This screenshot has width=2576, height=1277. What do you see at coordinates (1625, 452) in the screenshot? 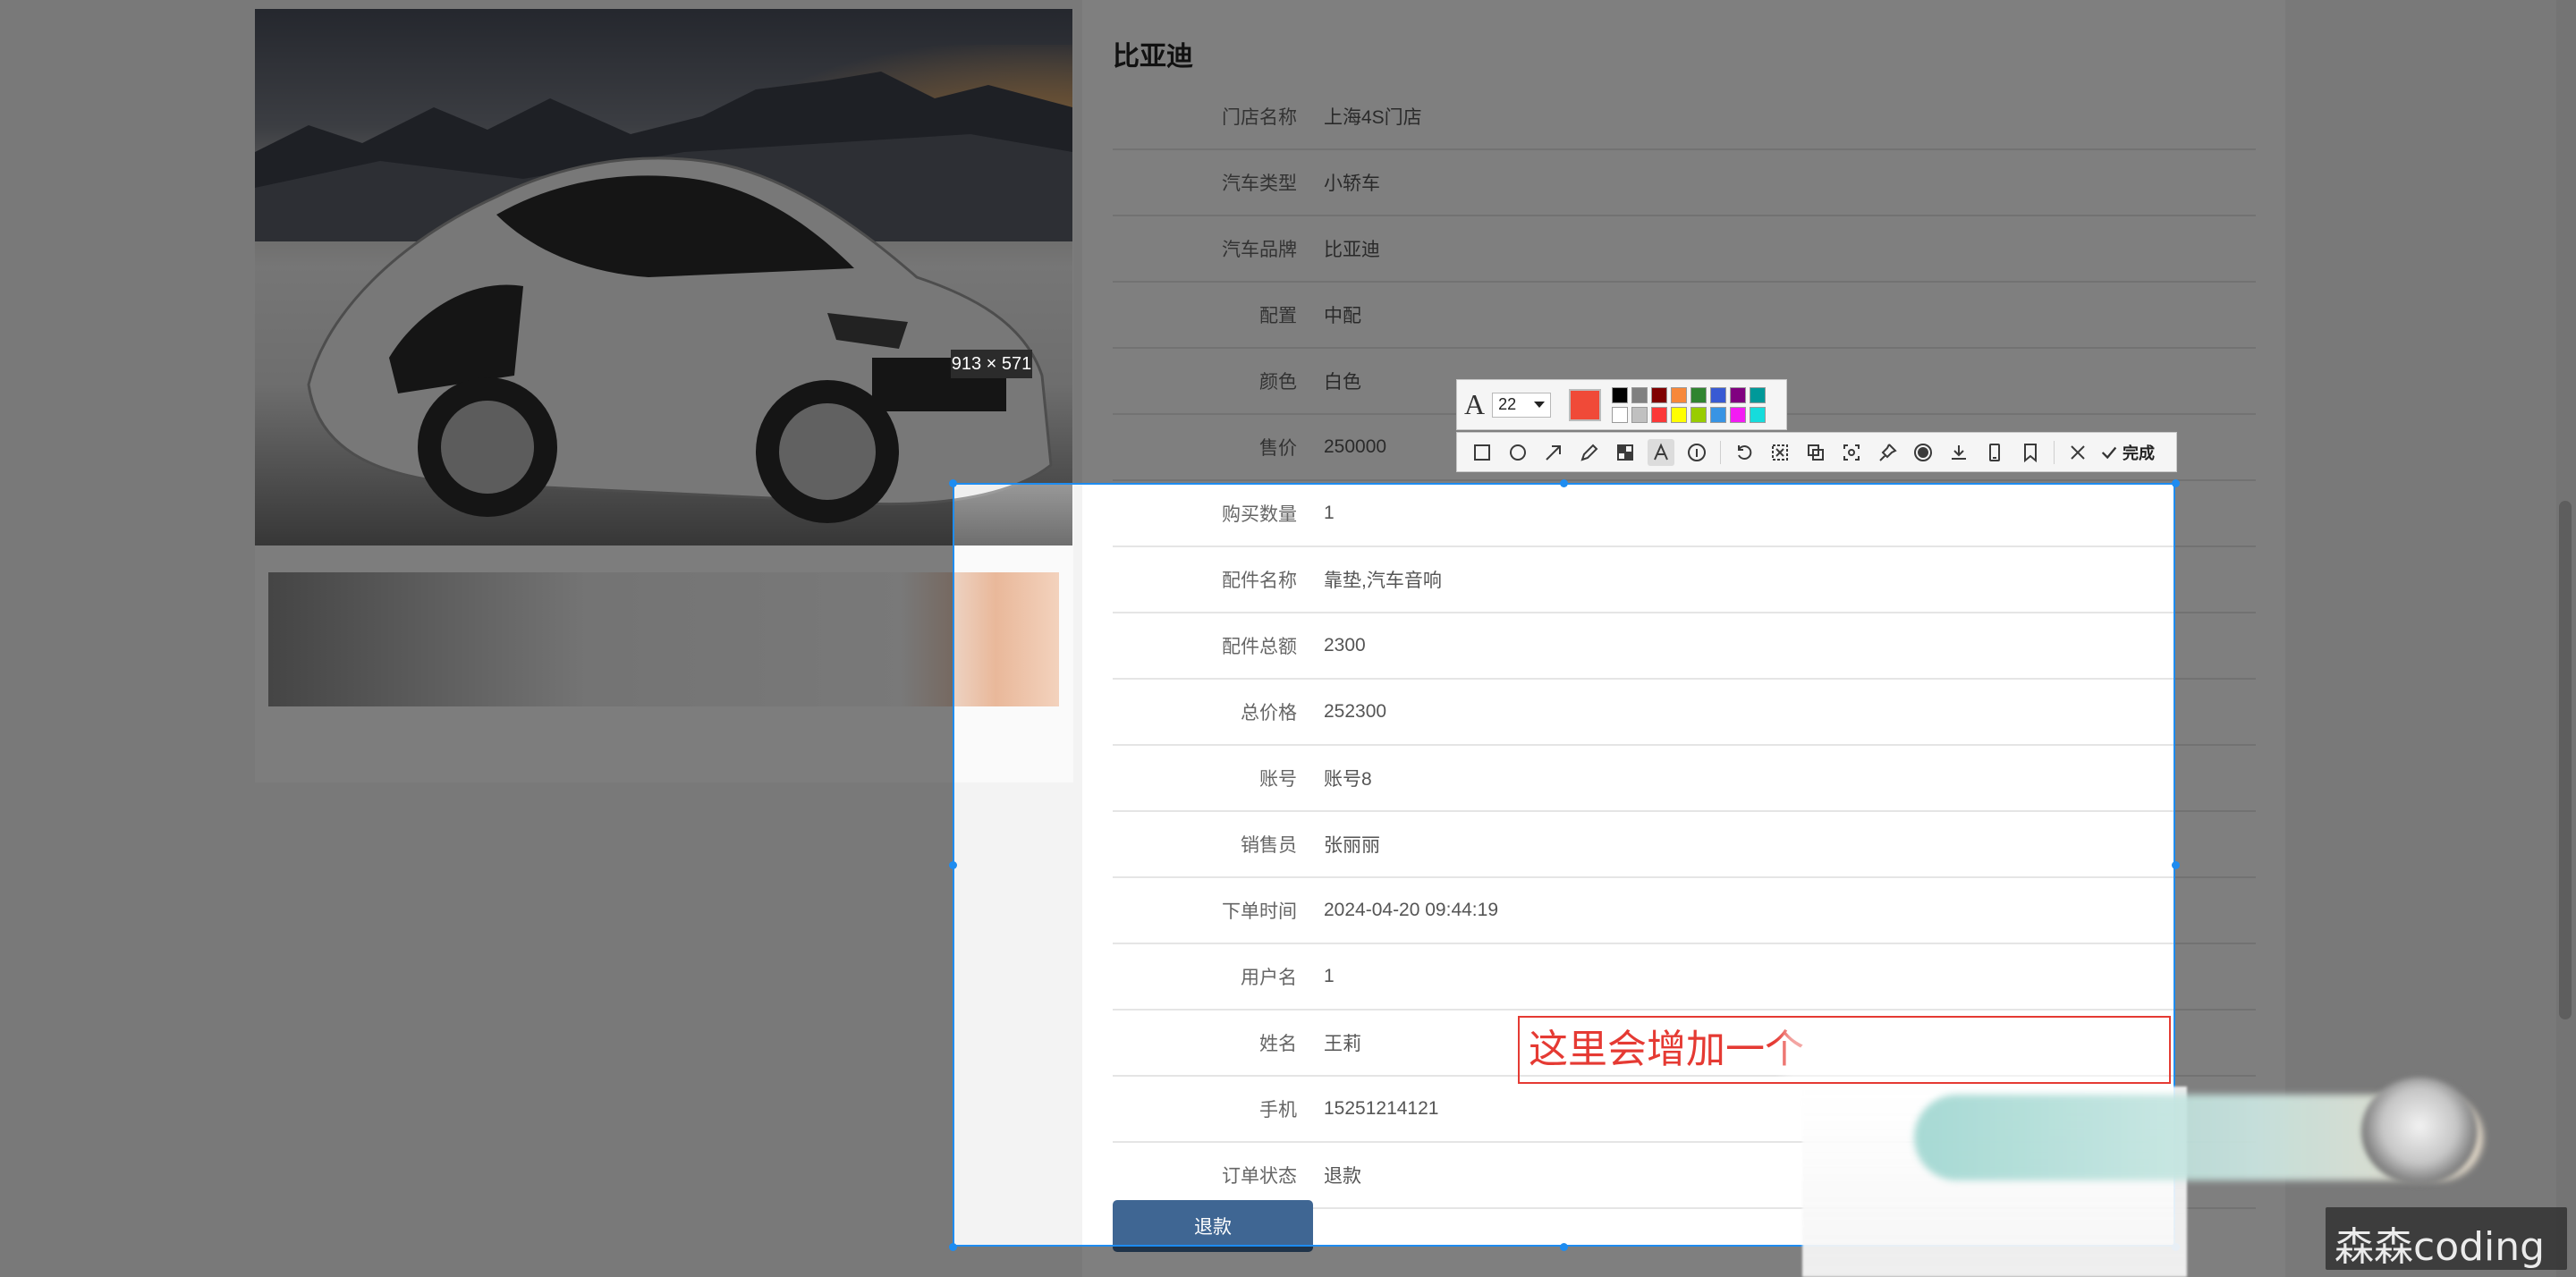
I see `mosaic-icon` at bounding box center [1625, 452].